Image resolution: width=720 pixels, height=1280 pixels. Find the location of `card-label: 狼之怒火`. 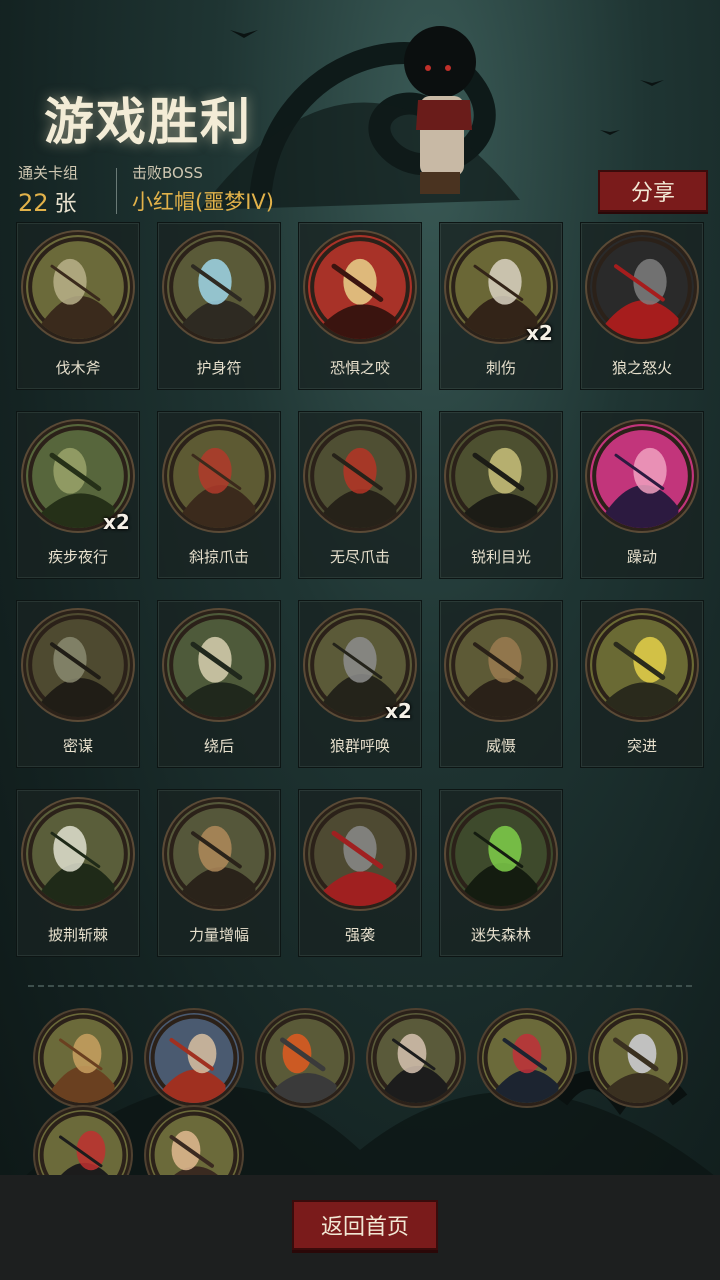

card-label: 狼之怒火 is located at coordinates (641, 368).